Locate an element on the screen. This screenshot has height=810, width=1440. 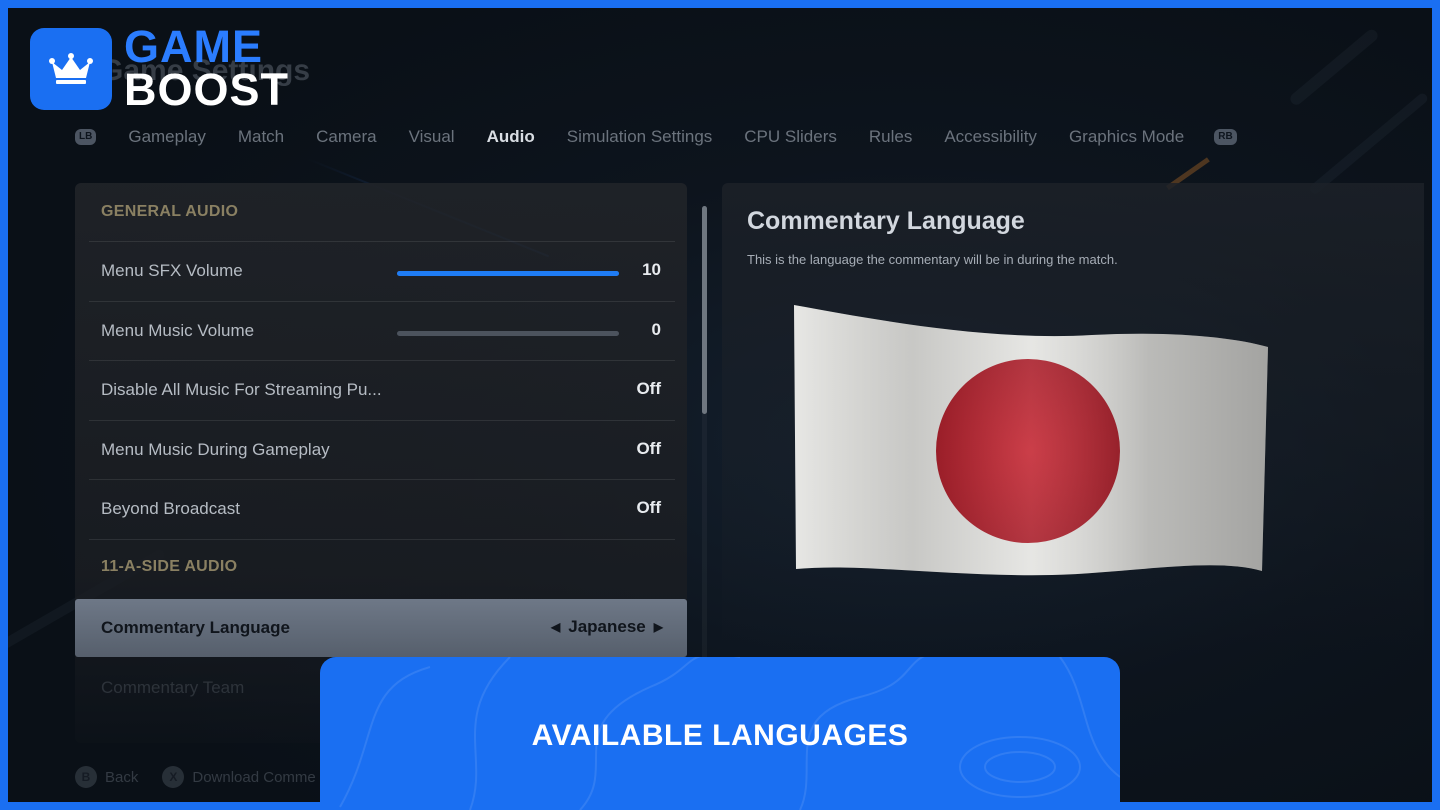
rb-bumper-icon: RB is located at coordinates (1225, 137).